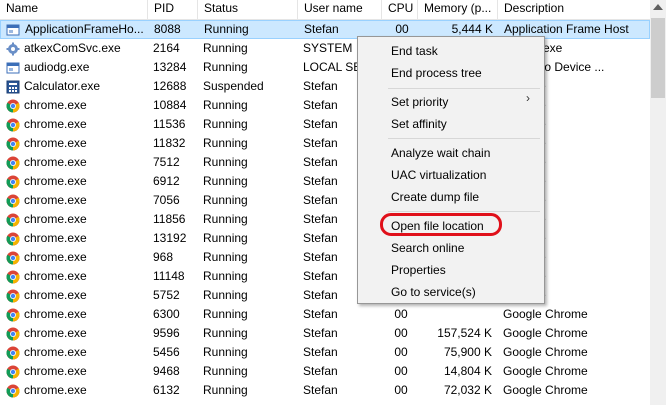  I want to click on table-row: chrome.exe11536RunningStefanChrome, so click(325, 124).